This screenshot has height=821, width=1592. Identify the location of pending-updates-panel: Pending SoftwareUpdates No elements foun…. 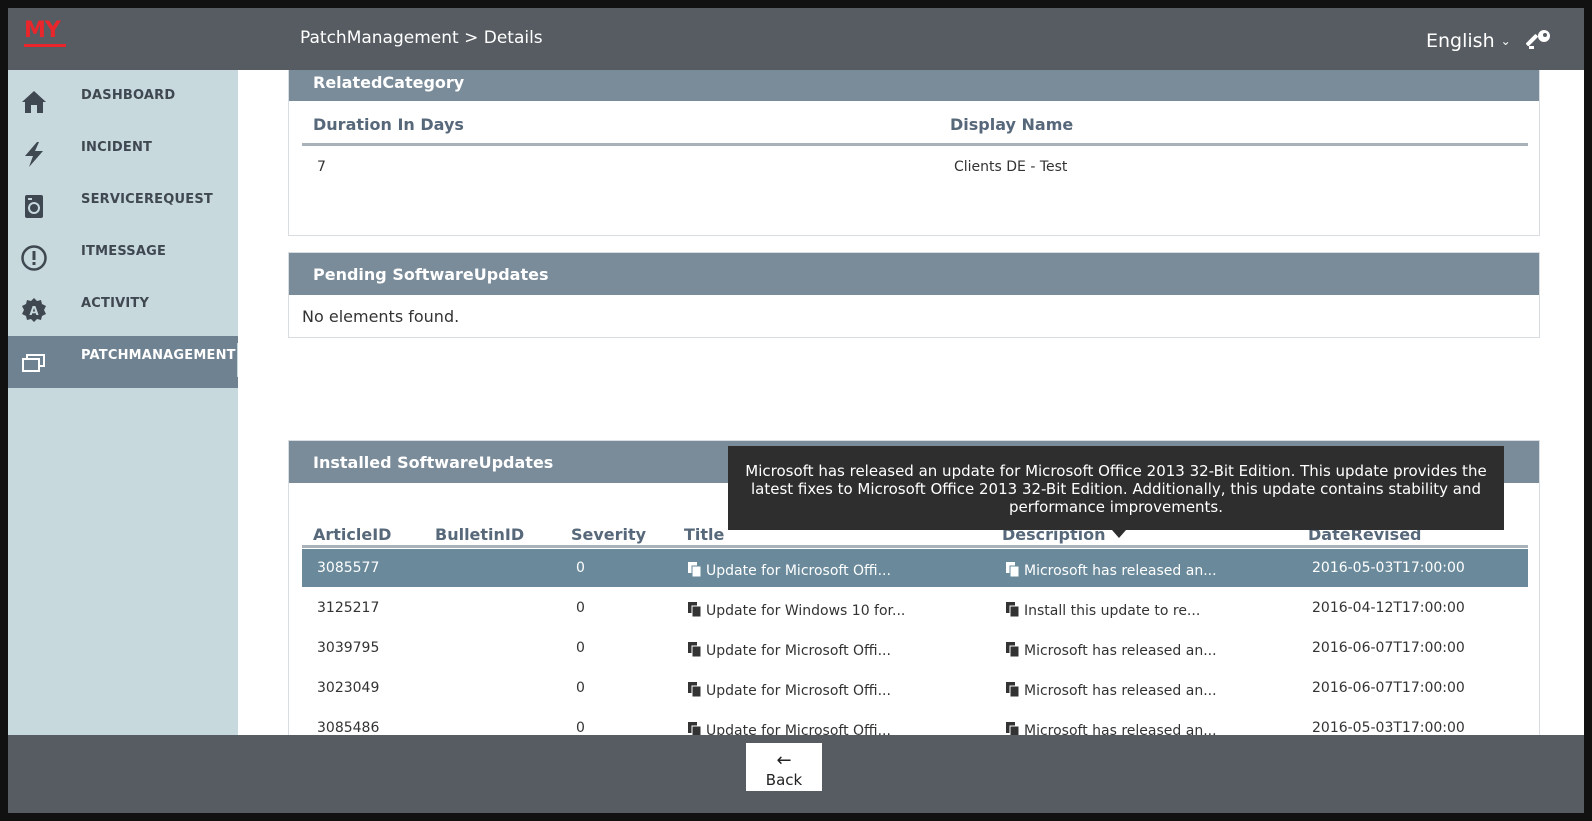
(914, 295).